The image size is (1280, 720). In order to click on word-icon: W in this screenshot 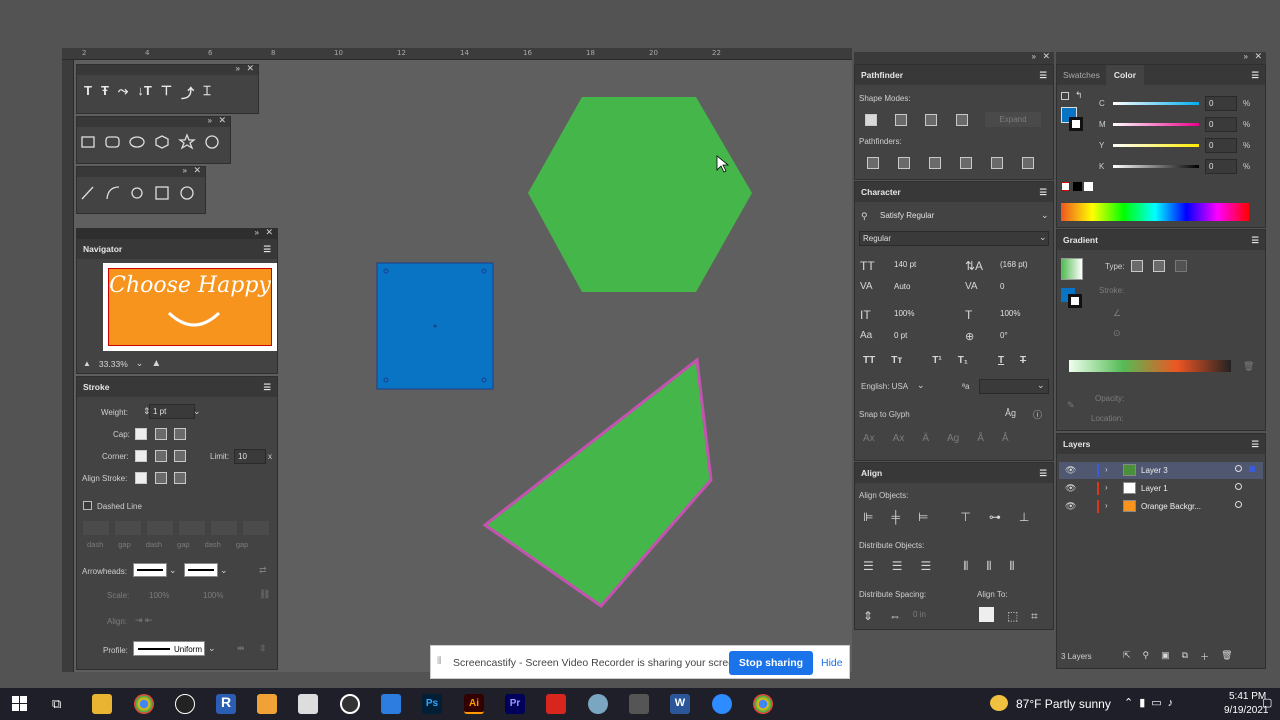, I will do `click(680, 704)`.